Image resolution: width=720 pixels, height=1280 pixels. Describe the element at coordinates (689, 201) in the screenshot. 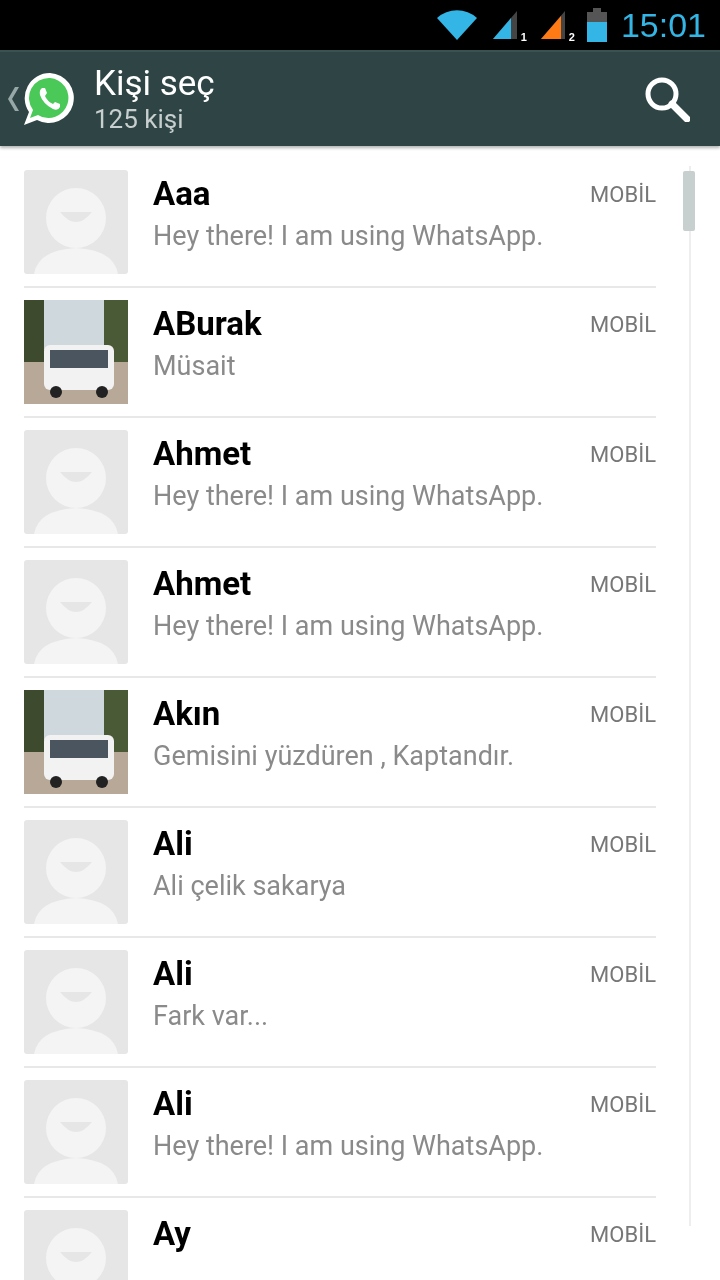

I see `scrollbar-thumb` at that location.